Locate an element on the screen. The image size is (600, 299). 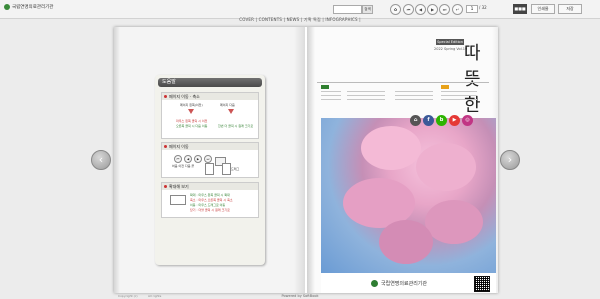
cover-org-name: 국립연명의료관리기관 is located at coordinates (404, 284).